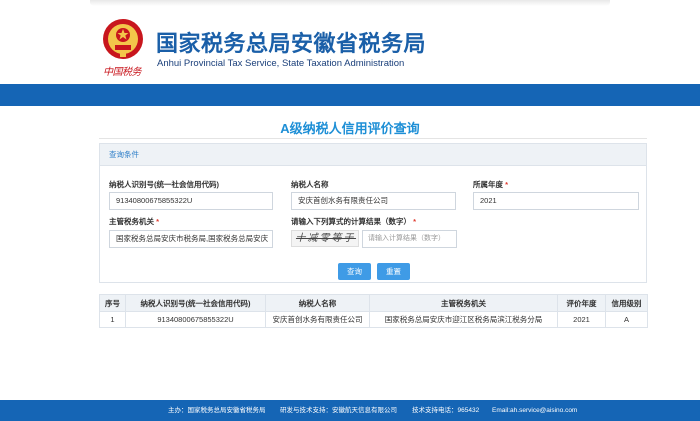 The image size is (700, 421). Describe the element at coordinates (317, 319) in the screenshot. I see `table-cell: 安庆首创水务有限责任公司` at that location.